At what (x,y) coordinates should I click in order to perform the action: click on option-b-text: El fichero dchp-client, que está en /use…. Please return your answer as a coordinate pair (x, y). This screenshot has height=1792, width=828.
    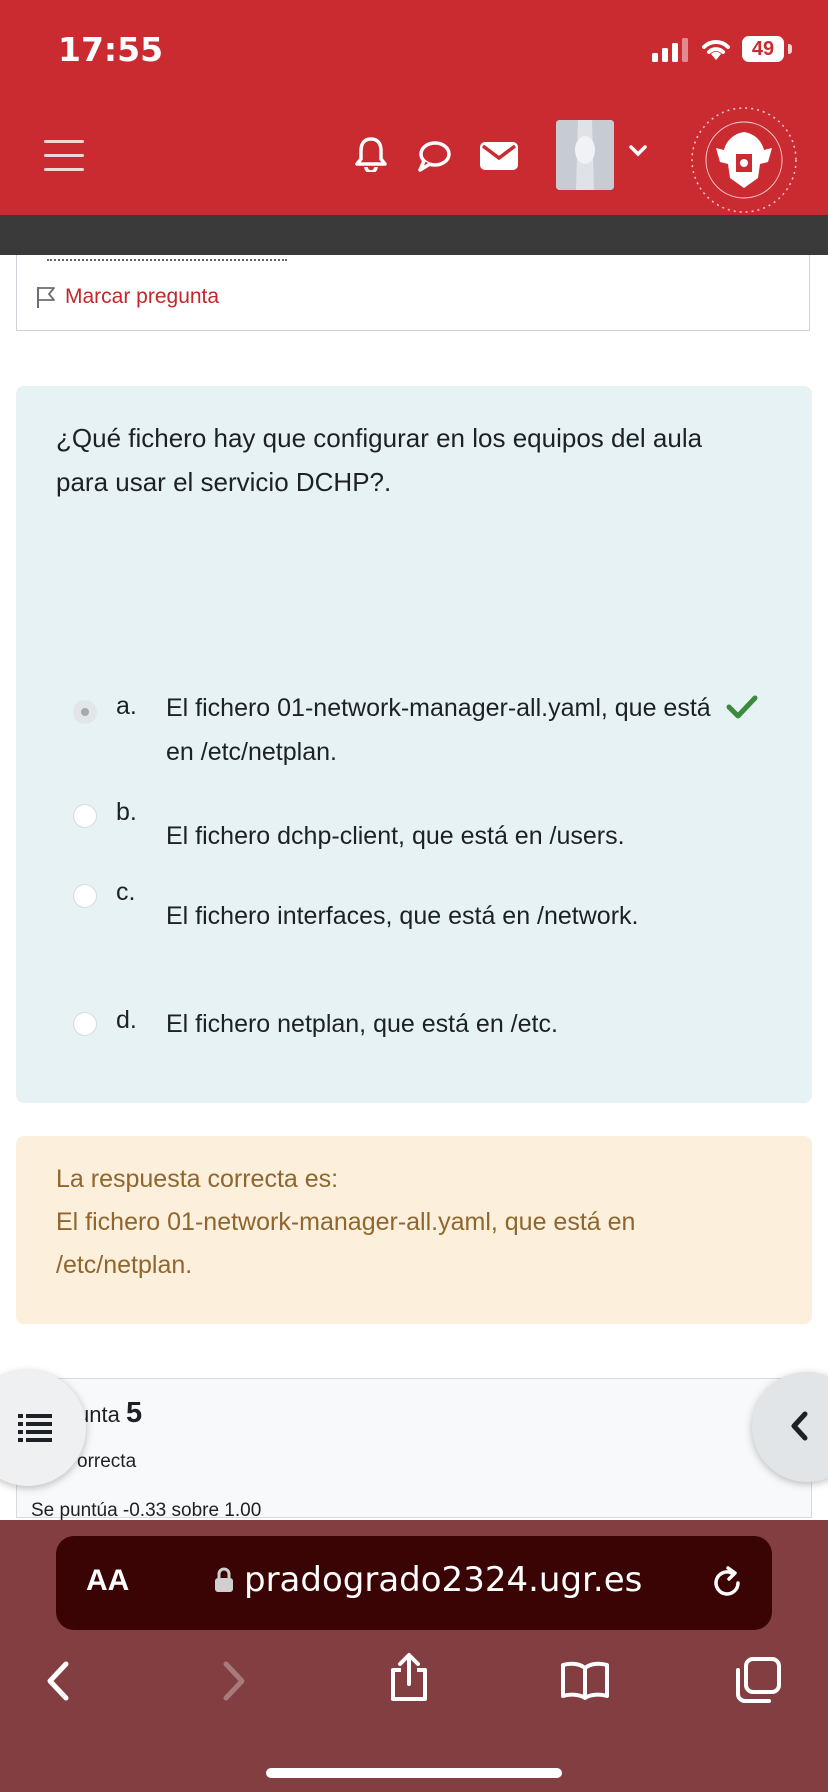
    Looking at the image, I should click on (395, 836).